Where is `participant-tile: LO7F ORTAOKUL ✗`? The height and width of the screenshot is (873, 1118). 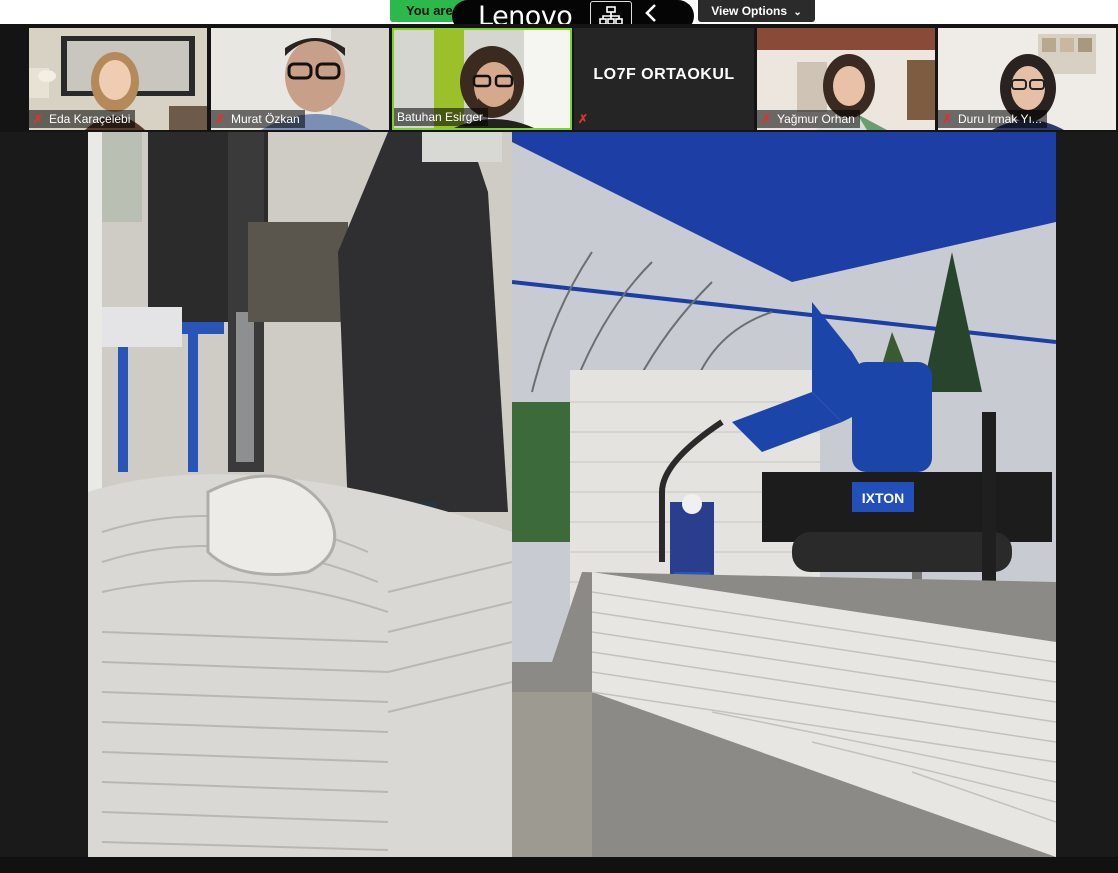
participant-tile: LO7F ORTAOKUL ✗ is located at coordinates (664, 79).